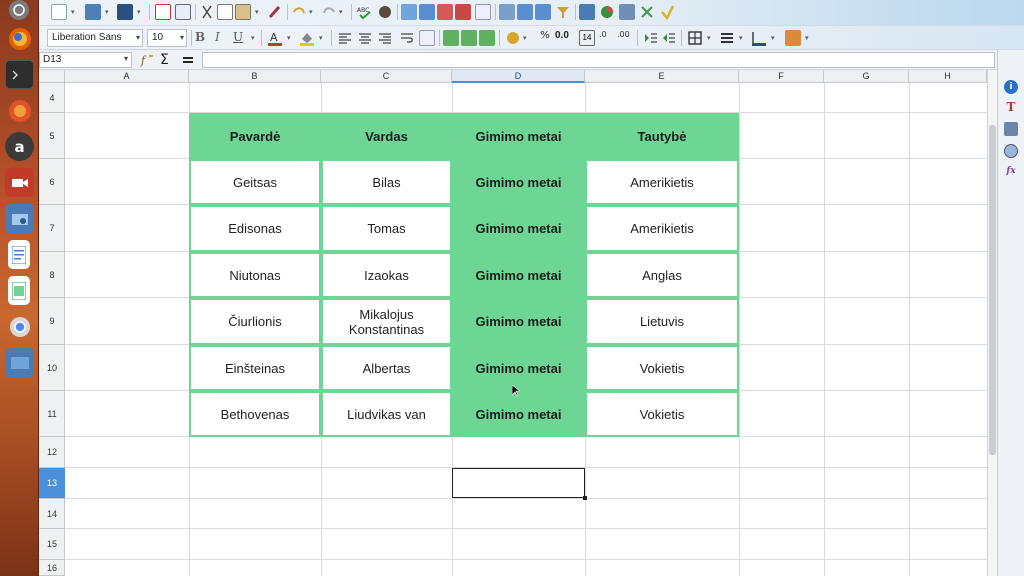 The image size is (1024, 576). Describe the element at coordinates (19, 254) in the screenshot. I see `writer-icon` at that location.